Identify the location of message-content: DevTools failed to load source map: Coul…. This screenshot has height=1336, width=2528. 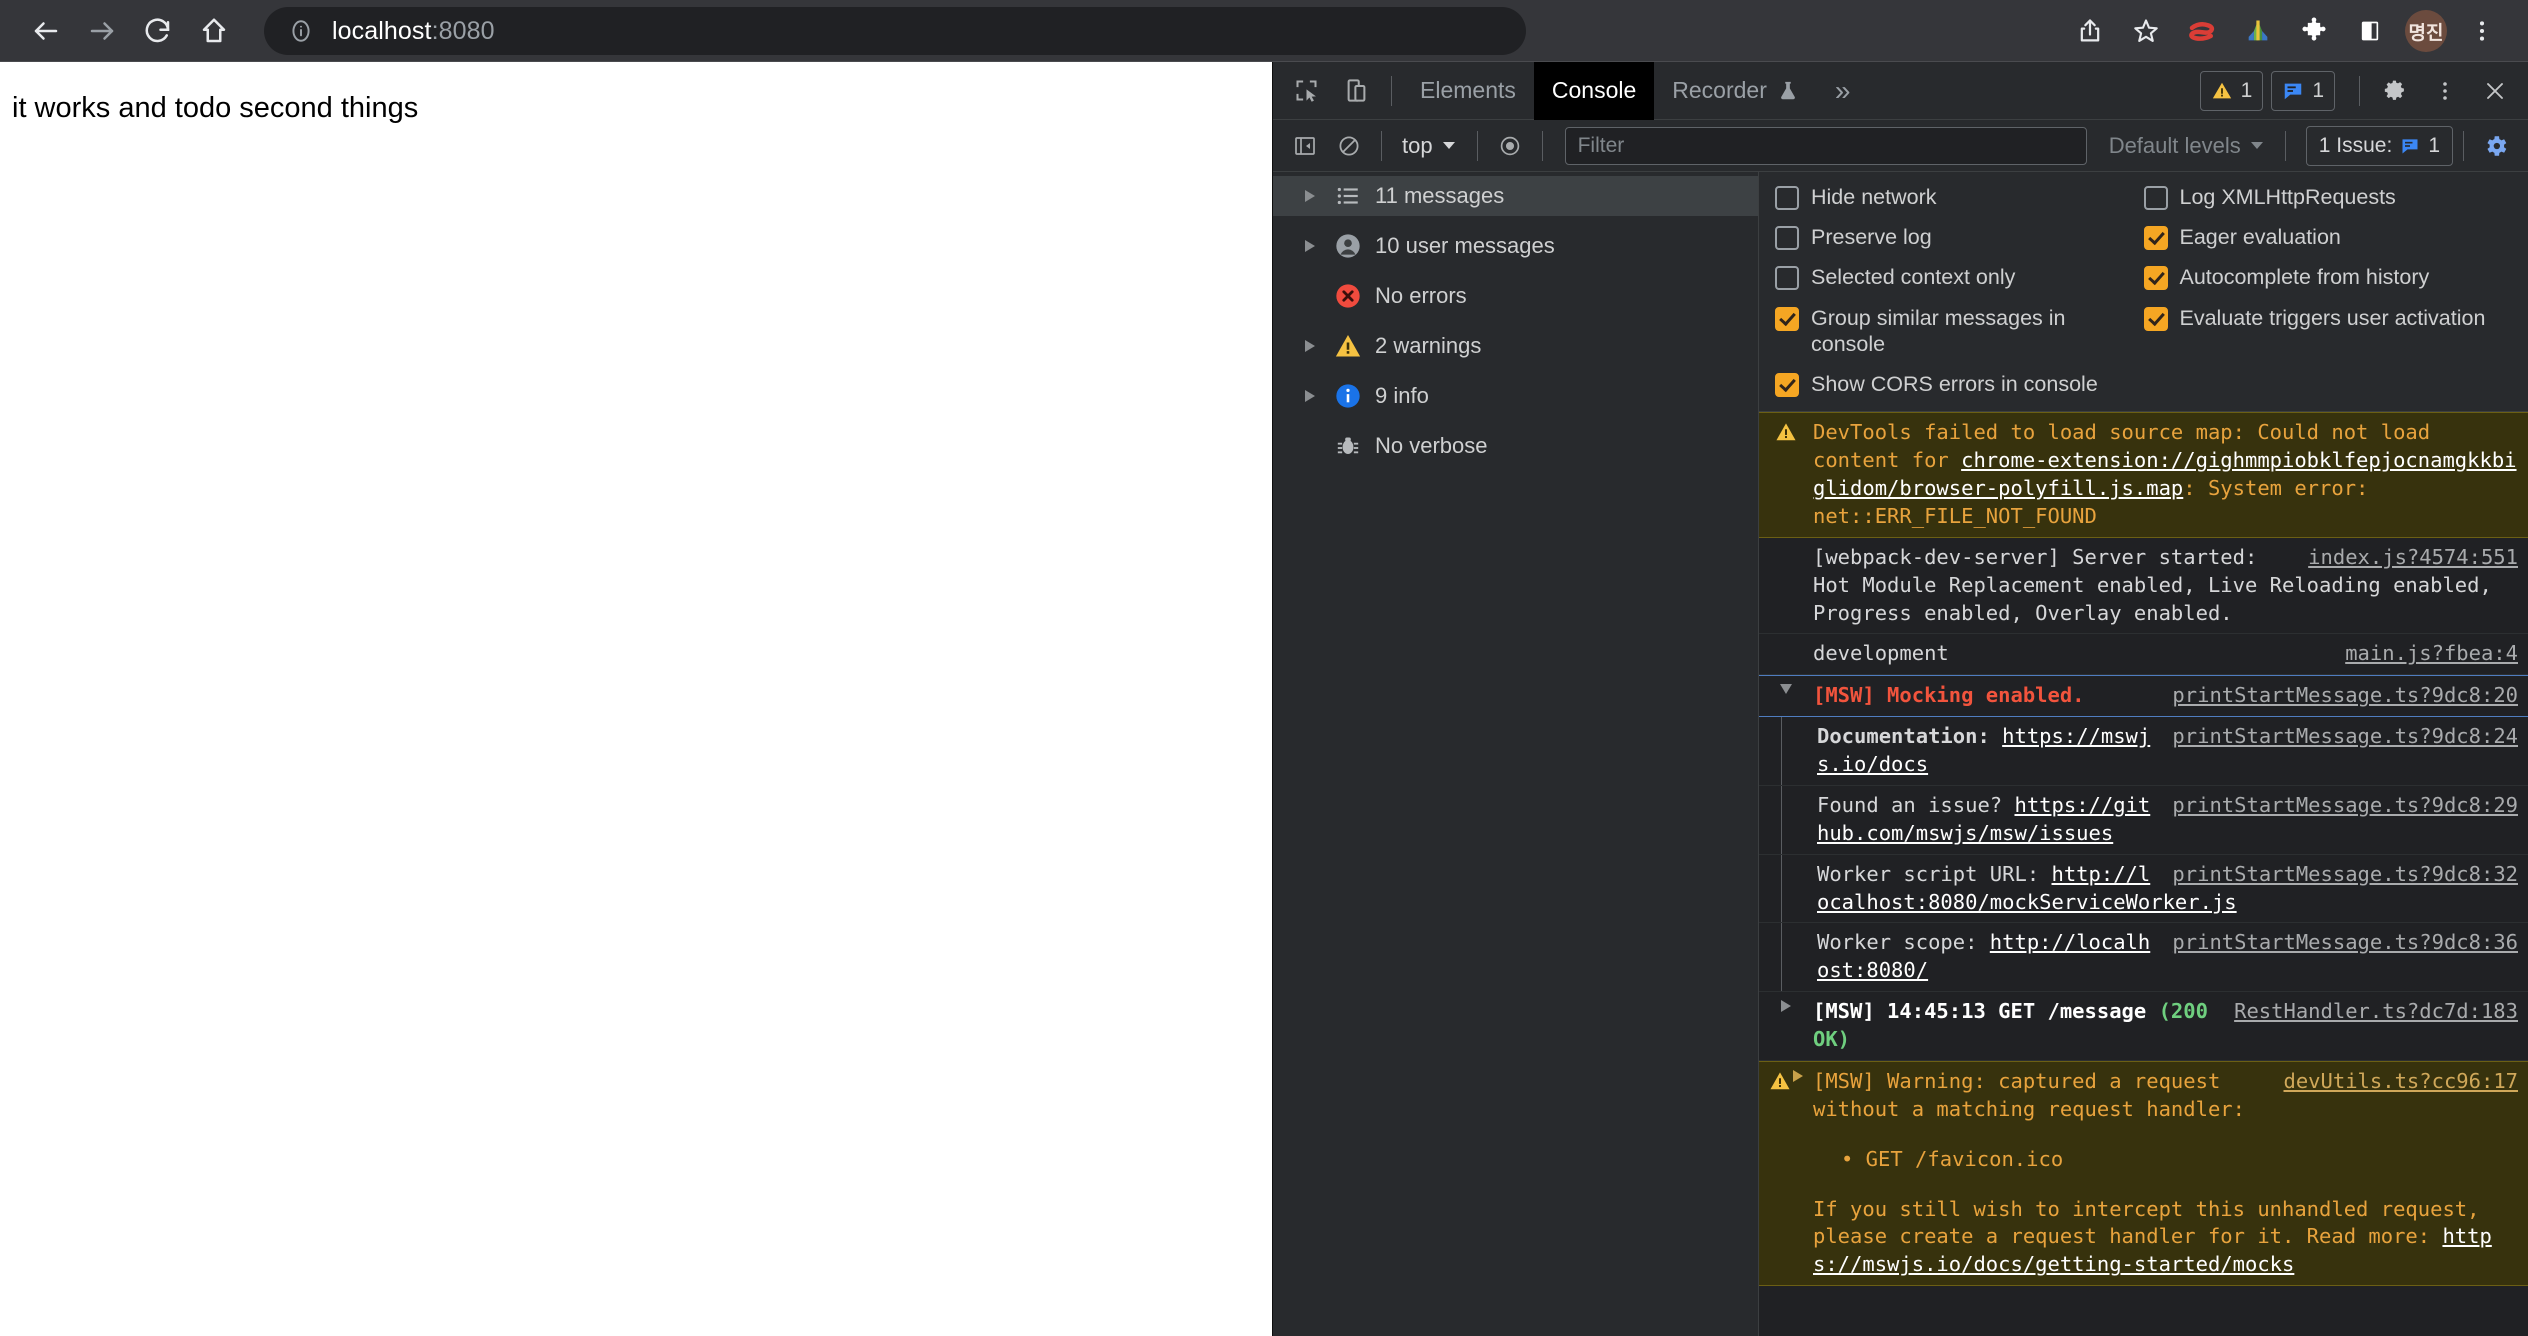
(2165, 475).